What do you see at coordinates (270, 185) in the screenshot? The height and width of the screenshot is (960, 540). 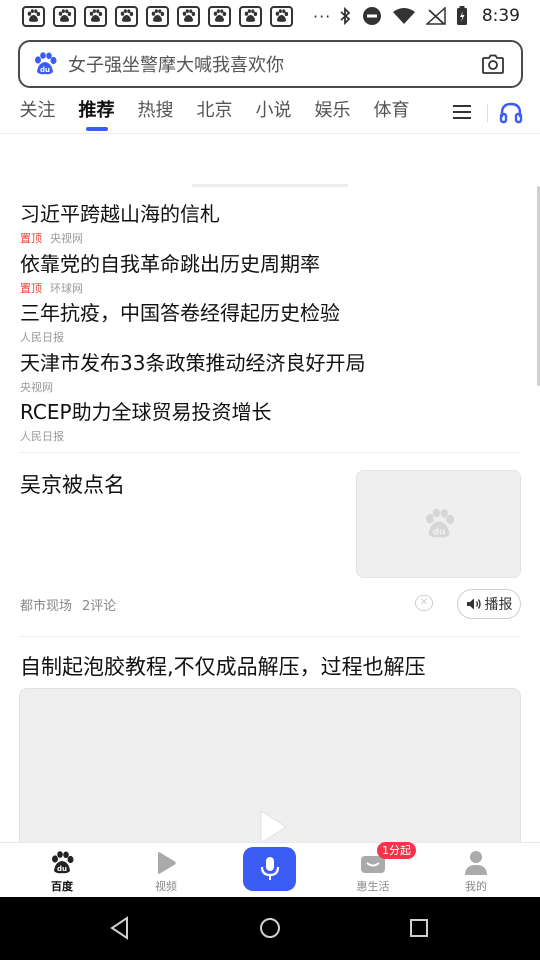 I see `pull-handle` at bounding box center [270, 185].